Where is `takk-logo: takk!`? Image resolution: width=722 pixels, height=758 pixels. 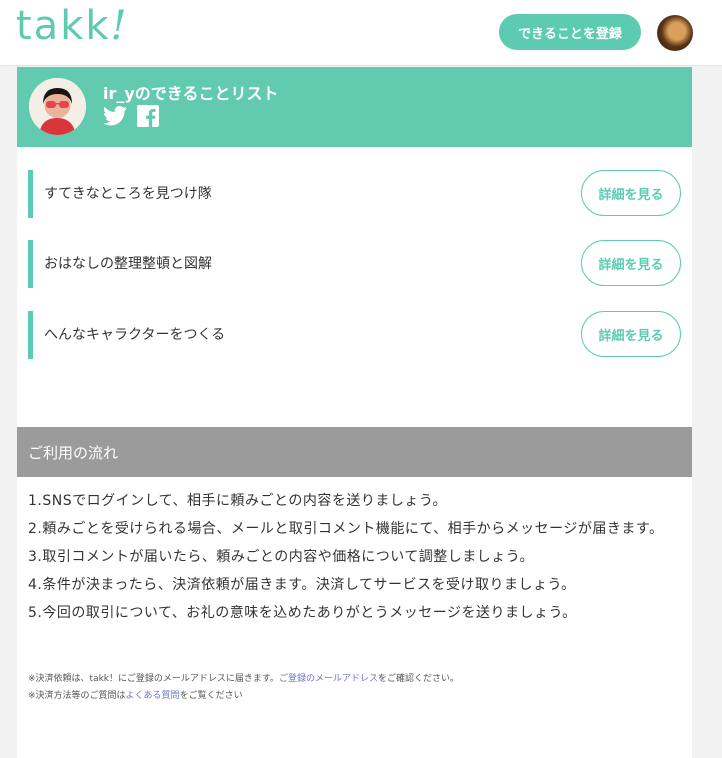
takk-logo: takk! is located at coordinates (72, 26).